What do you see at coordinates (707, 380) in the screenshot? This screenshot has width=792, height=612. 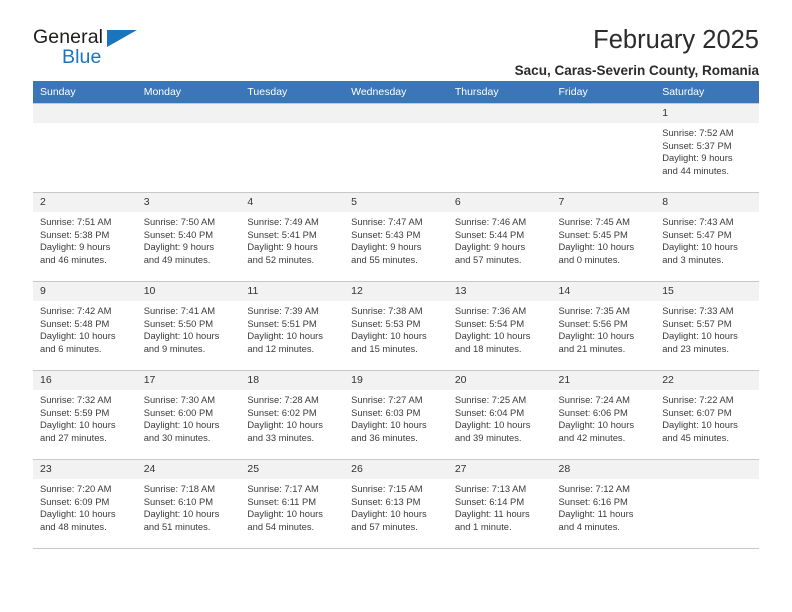 I see `day-number: 22` at bounding box center [707, 380].